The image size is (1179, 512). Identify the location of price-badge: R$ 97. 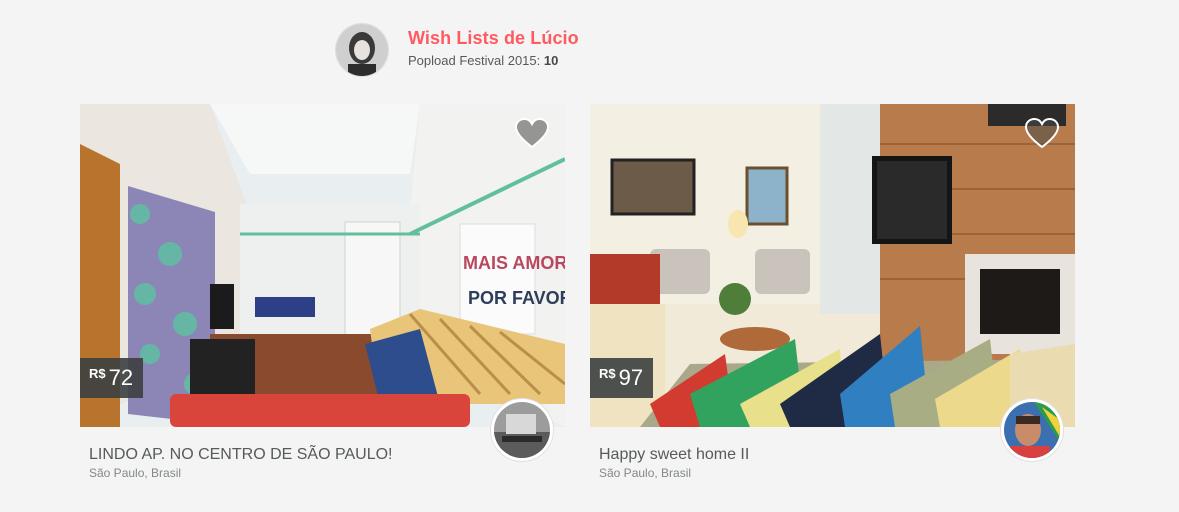
(622, 378).